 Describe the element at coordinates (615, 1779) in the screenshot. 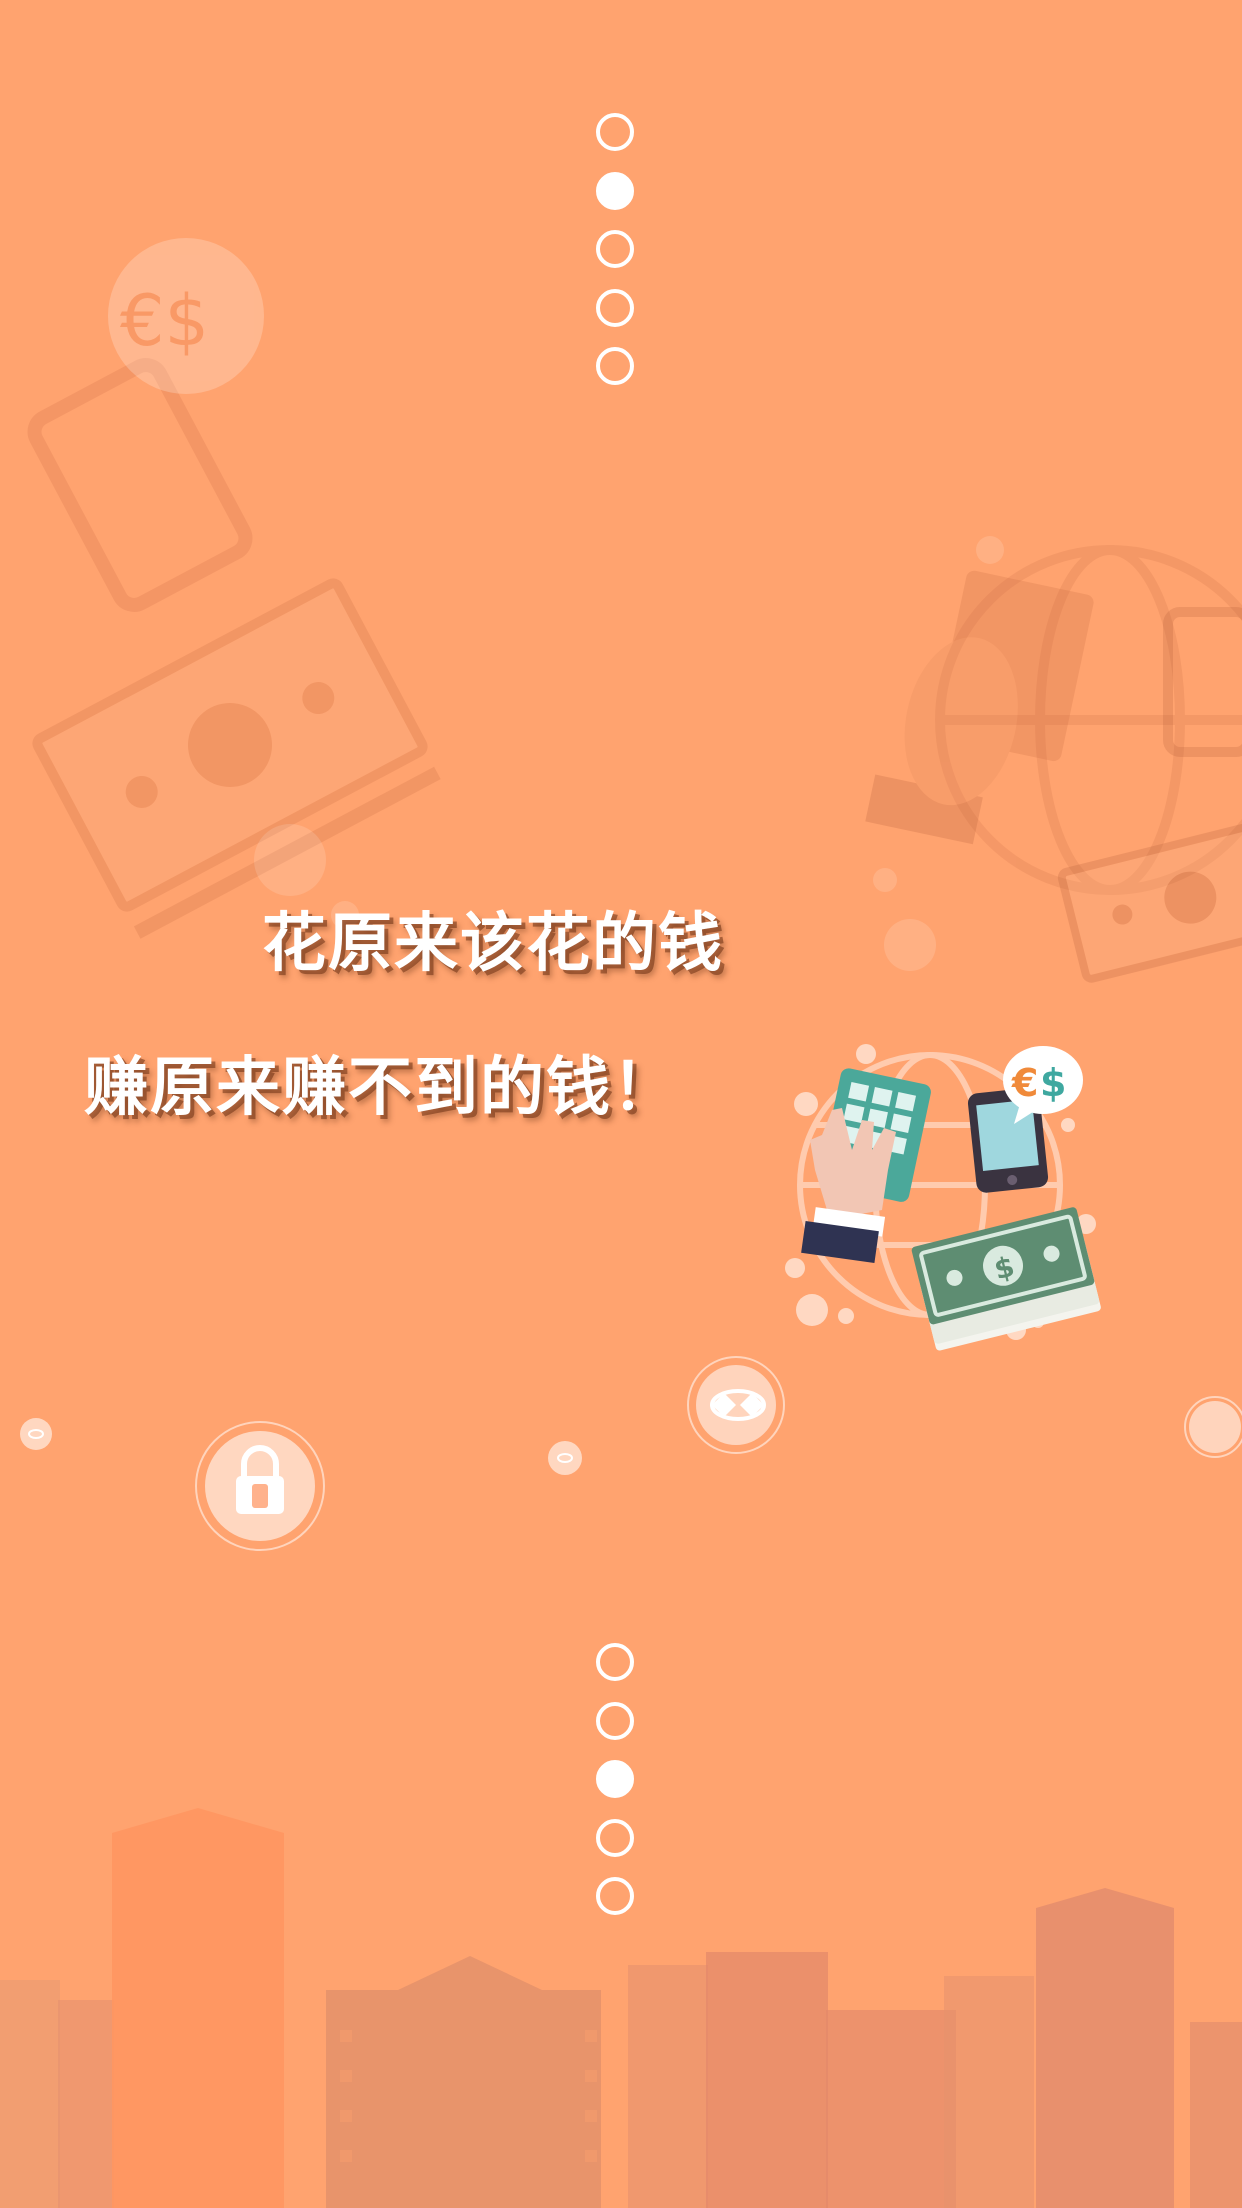

I see `page-dot-active` at that location.